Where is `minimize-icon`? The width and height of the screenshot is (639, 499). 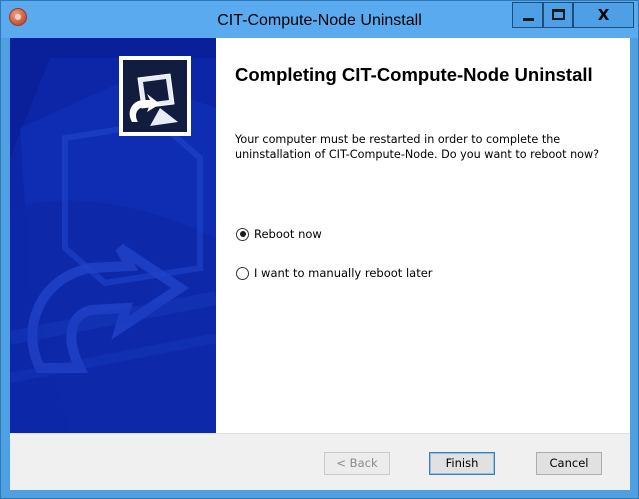 minimize-icon is located at coordinates (528, 19).